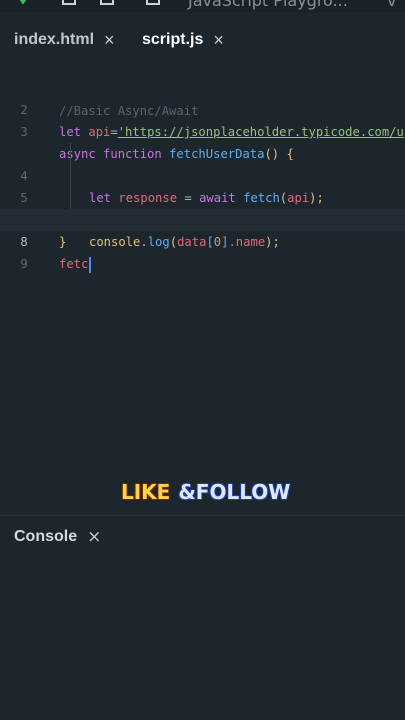  What do you see at coordinates (23, 4) in the screenshot?
I see `app-logo-icon` at bounding box center [23, 4].